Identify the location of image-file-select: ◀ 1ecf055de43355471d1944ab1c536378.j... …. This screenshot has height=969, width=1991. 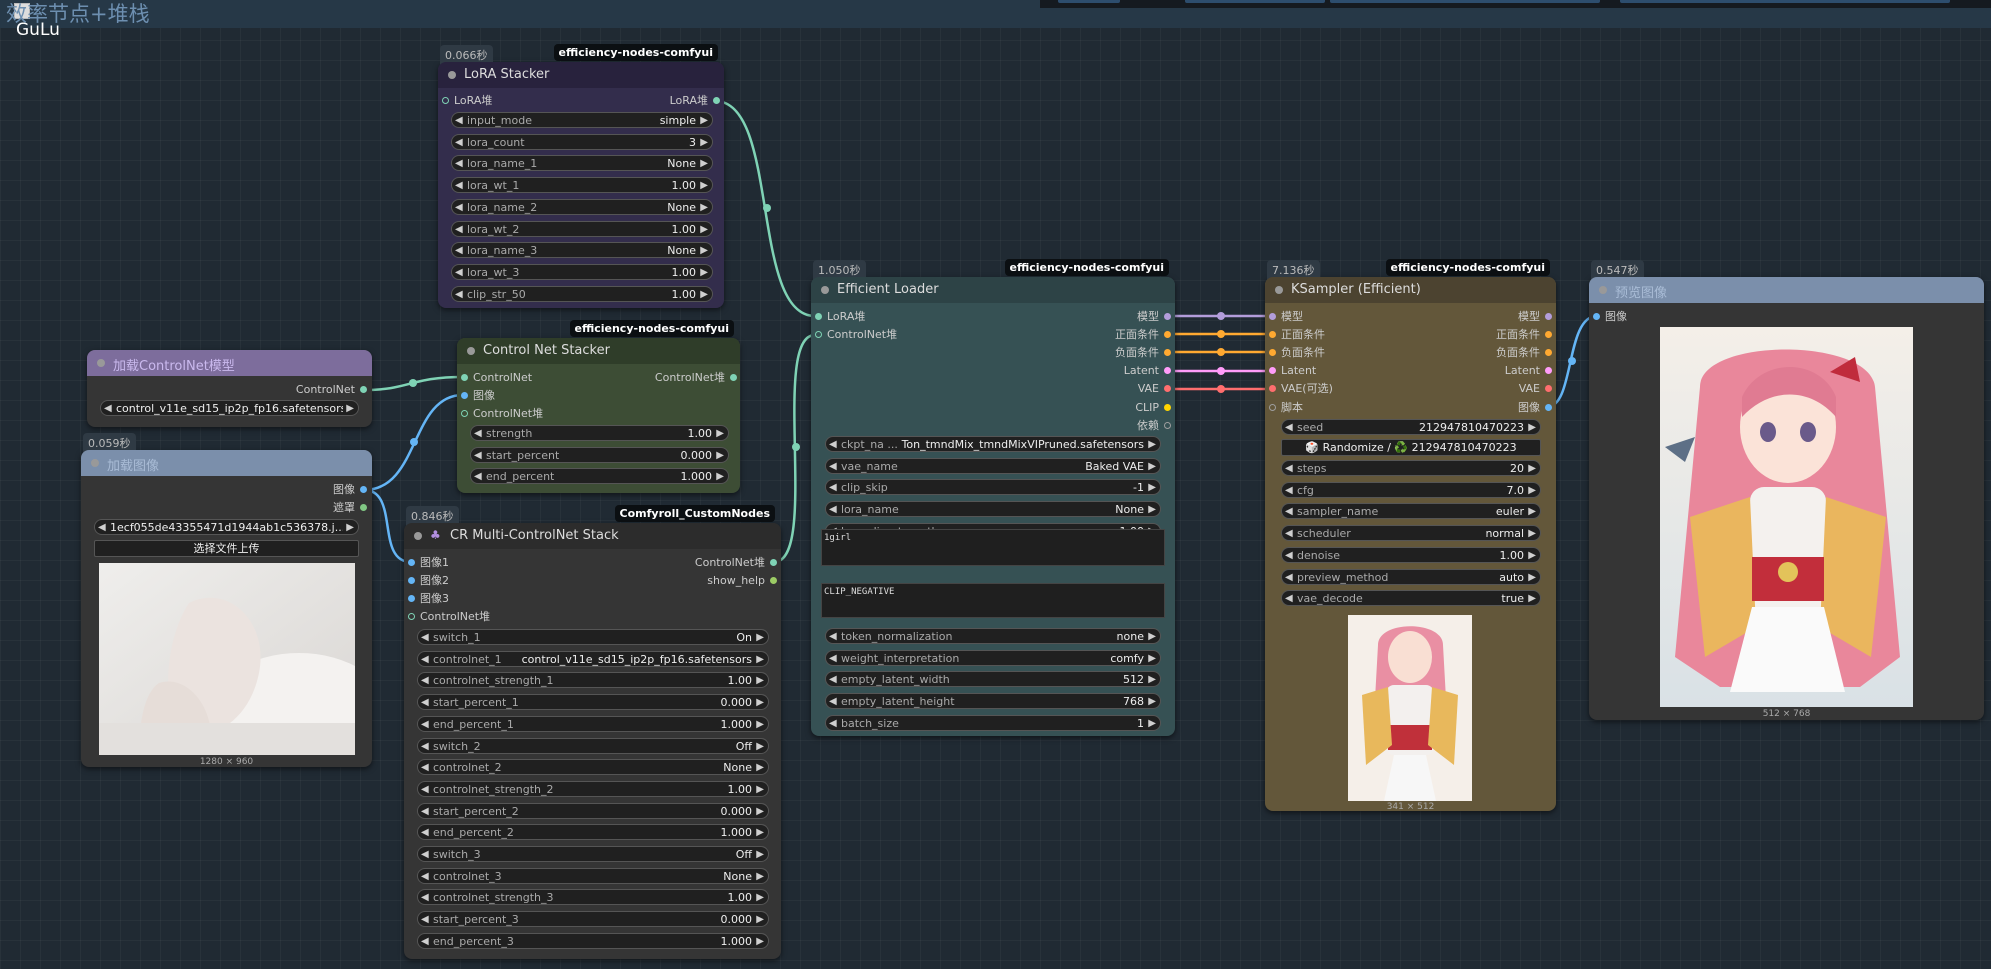
(226, 527).